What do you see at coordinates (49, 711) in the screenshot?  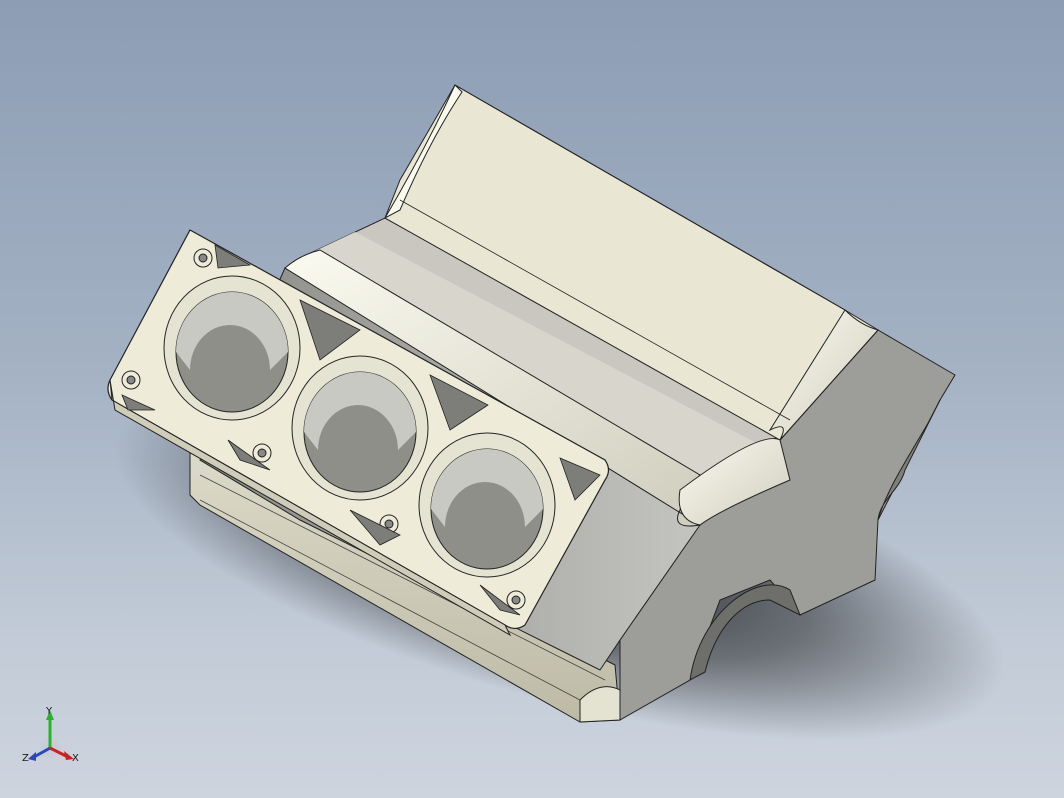 I see `triad-y-label: Y` at bounding box center [49, 711].